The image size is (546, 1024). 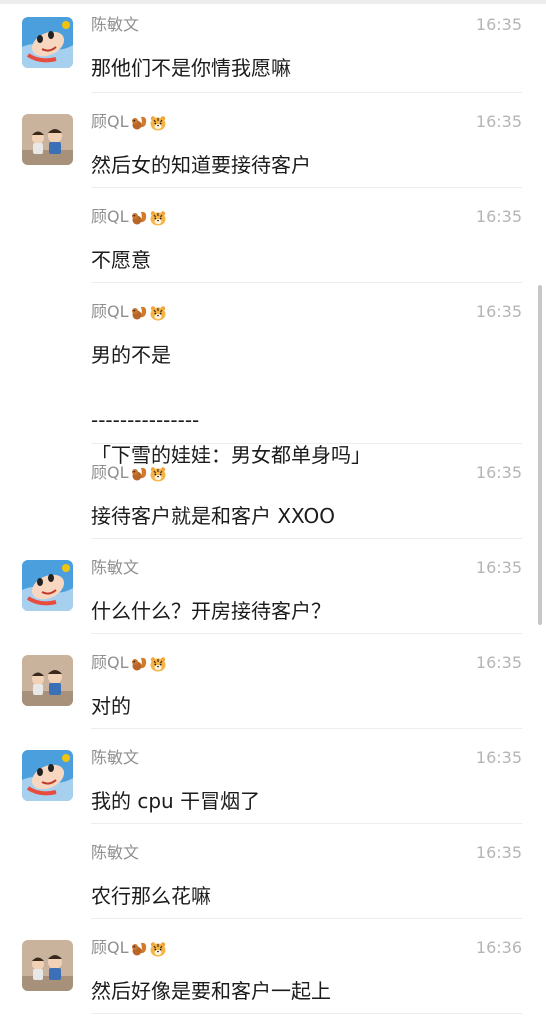 I want to click on message-text: 然后女的知道要接待客户, so click(x=201, y=165).